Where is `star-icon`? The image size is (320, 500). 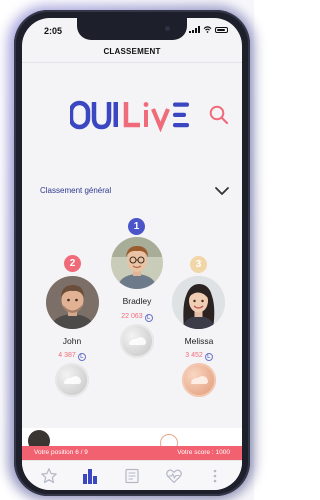
star-icon is located at coordinates (48, 475).